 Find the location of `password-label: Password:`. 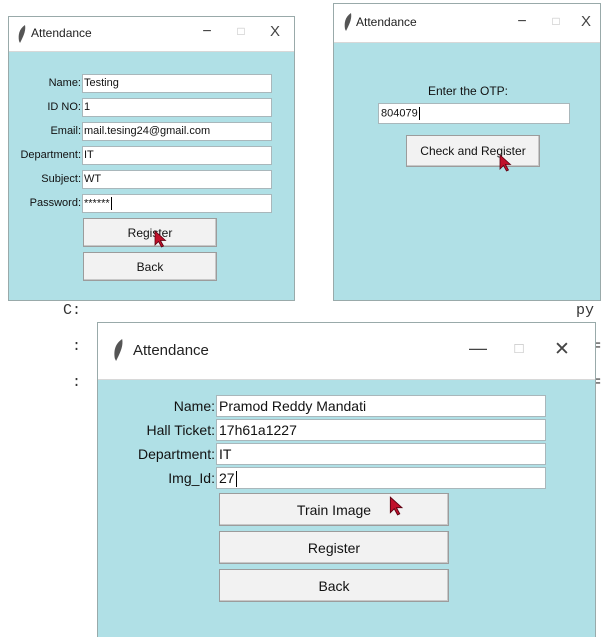

password-label: Password: is located at coordinates (55, 203).